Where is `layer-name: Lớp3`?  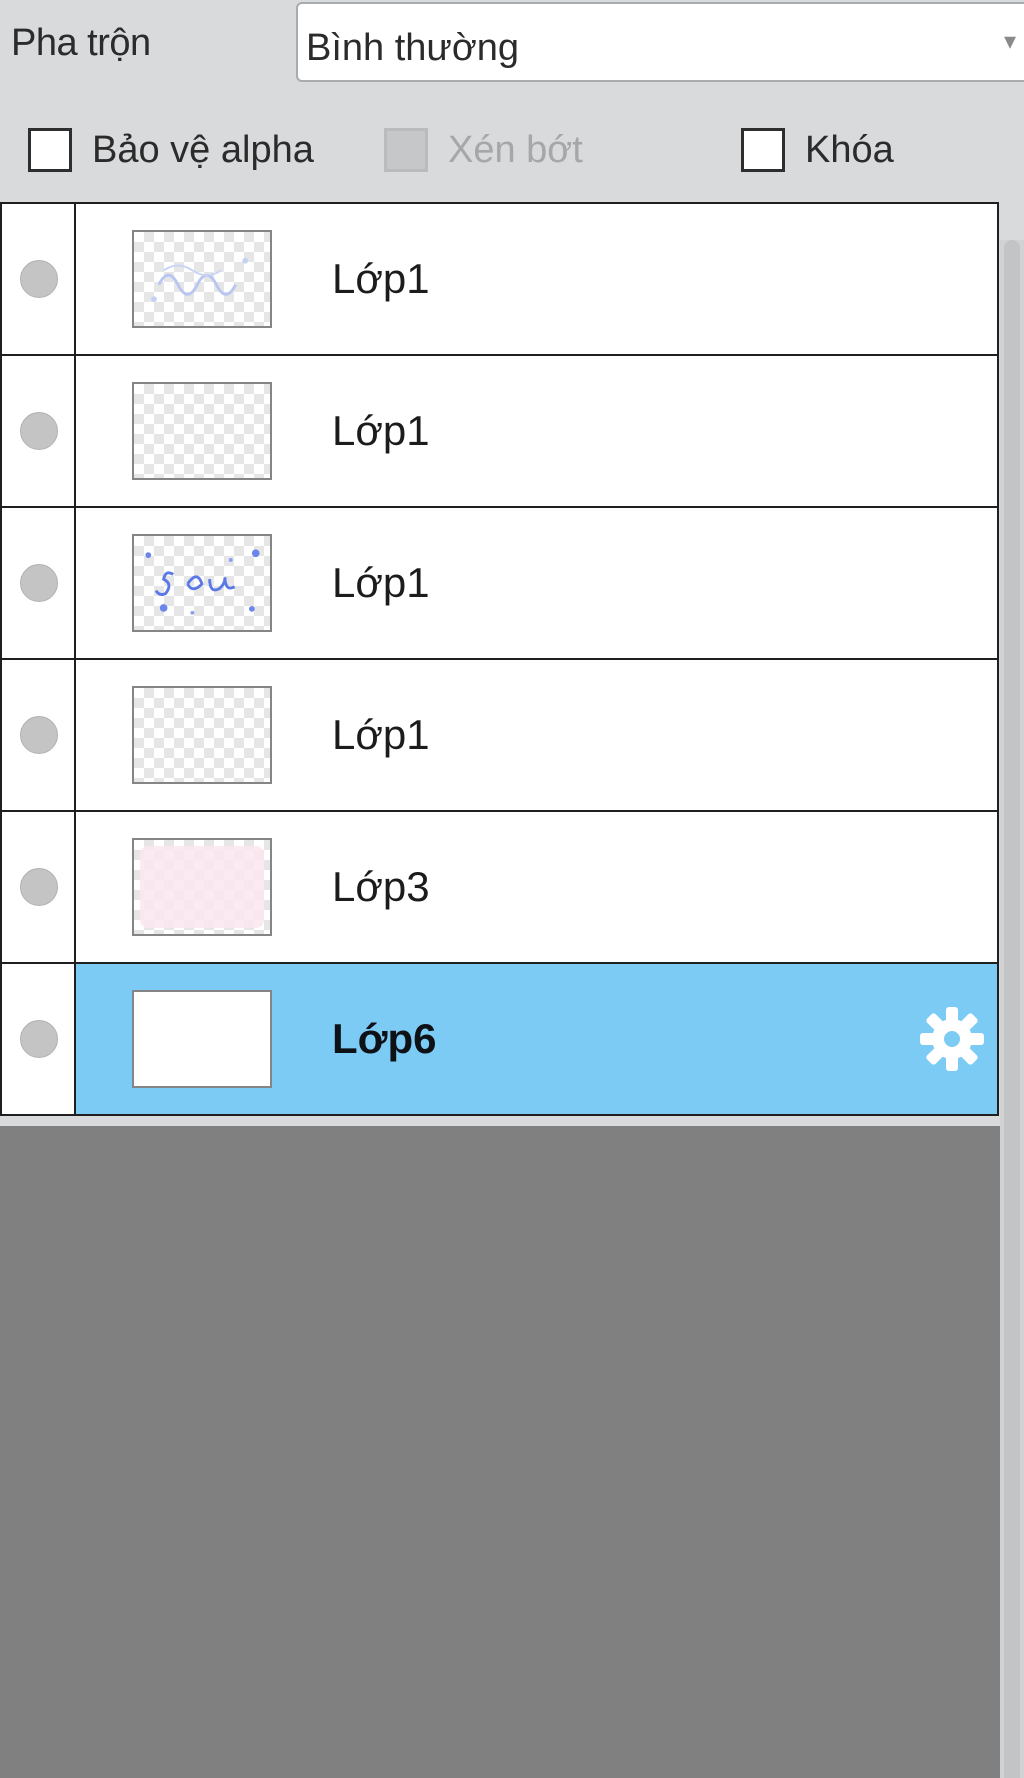
layer-name: Lớp3 is located at coordinates (381, 886).